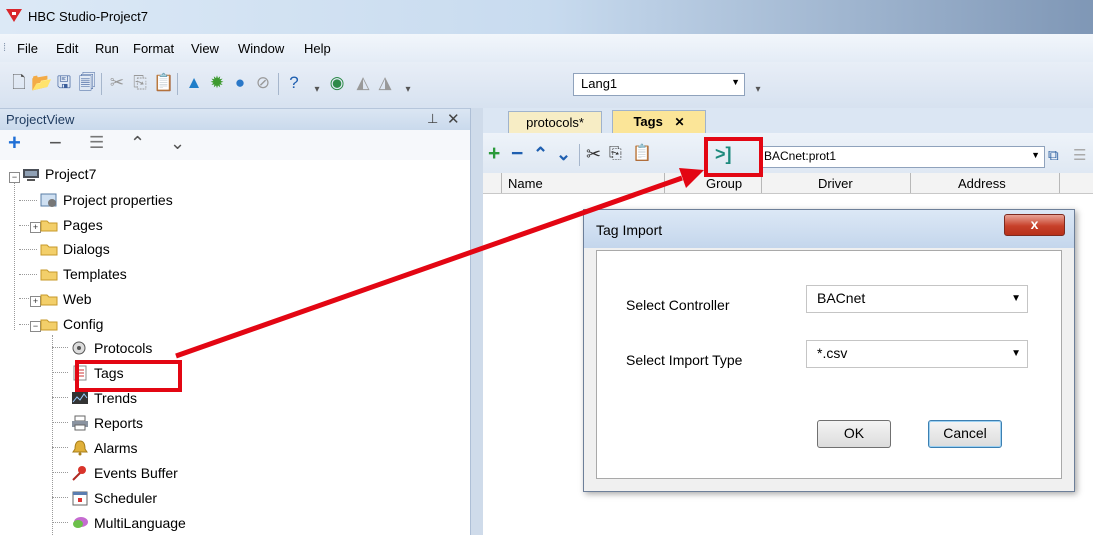 The width and height of the screenshot is (1093, 535). I want to click on panel-splitter, so click(477, 321).